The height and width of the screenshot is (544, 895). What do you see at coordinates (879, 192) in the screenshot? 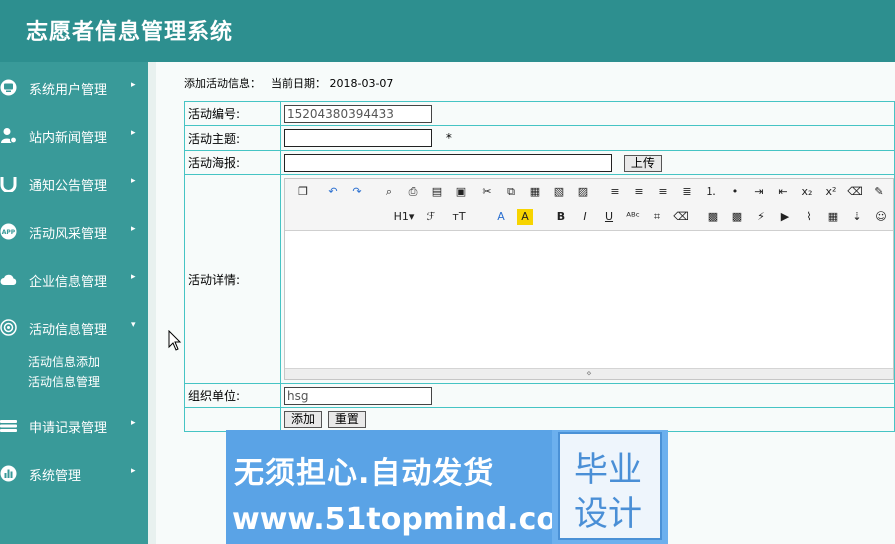
I see `select-all-icon: ✎` at bounding box center [879, 192].